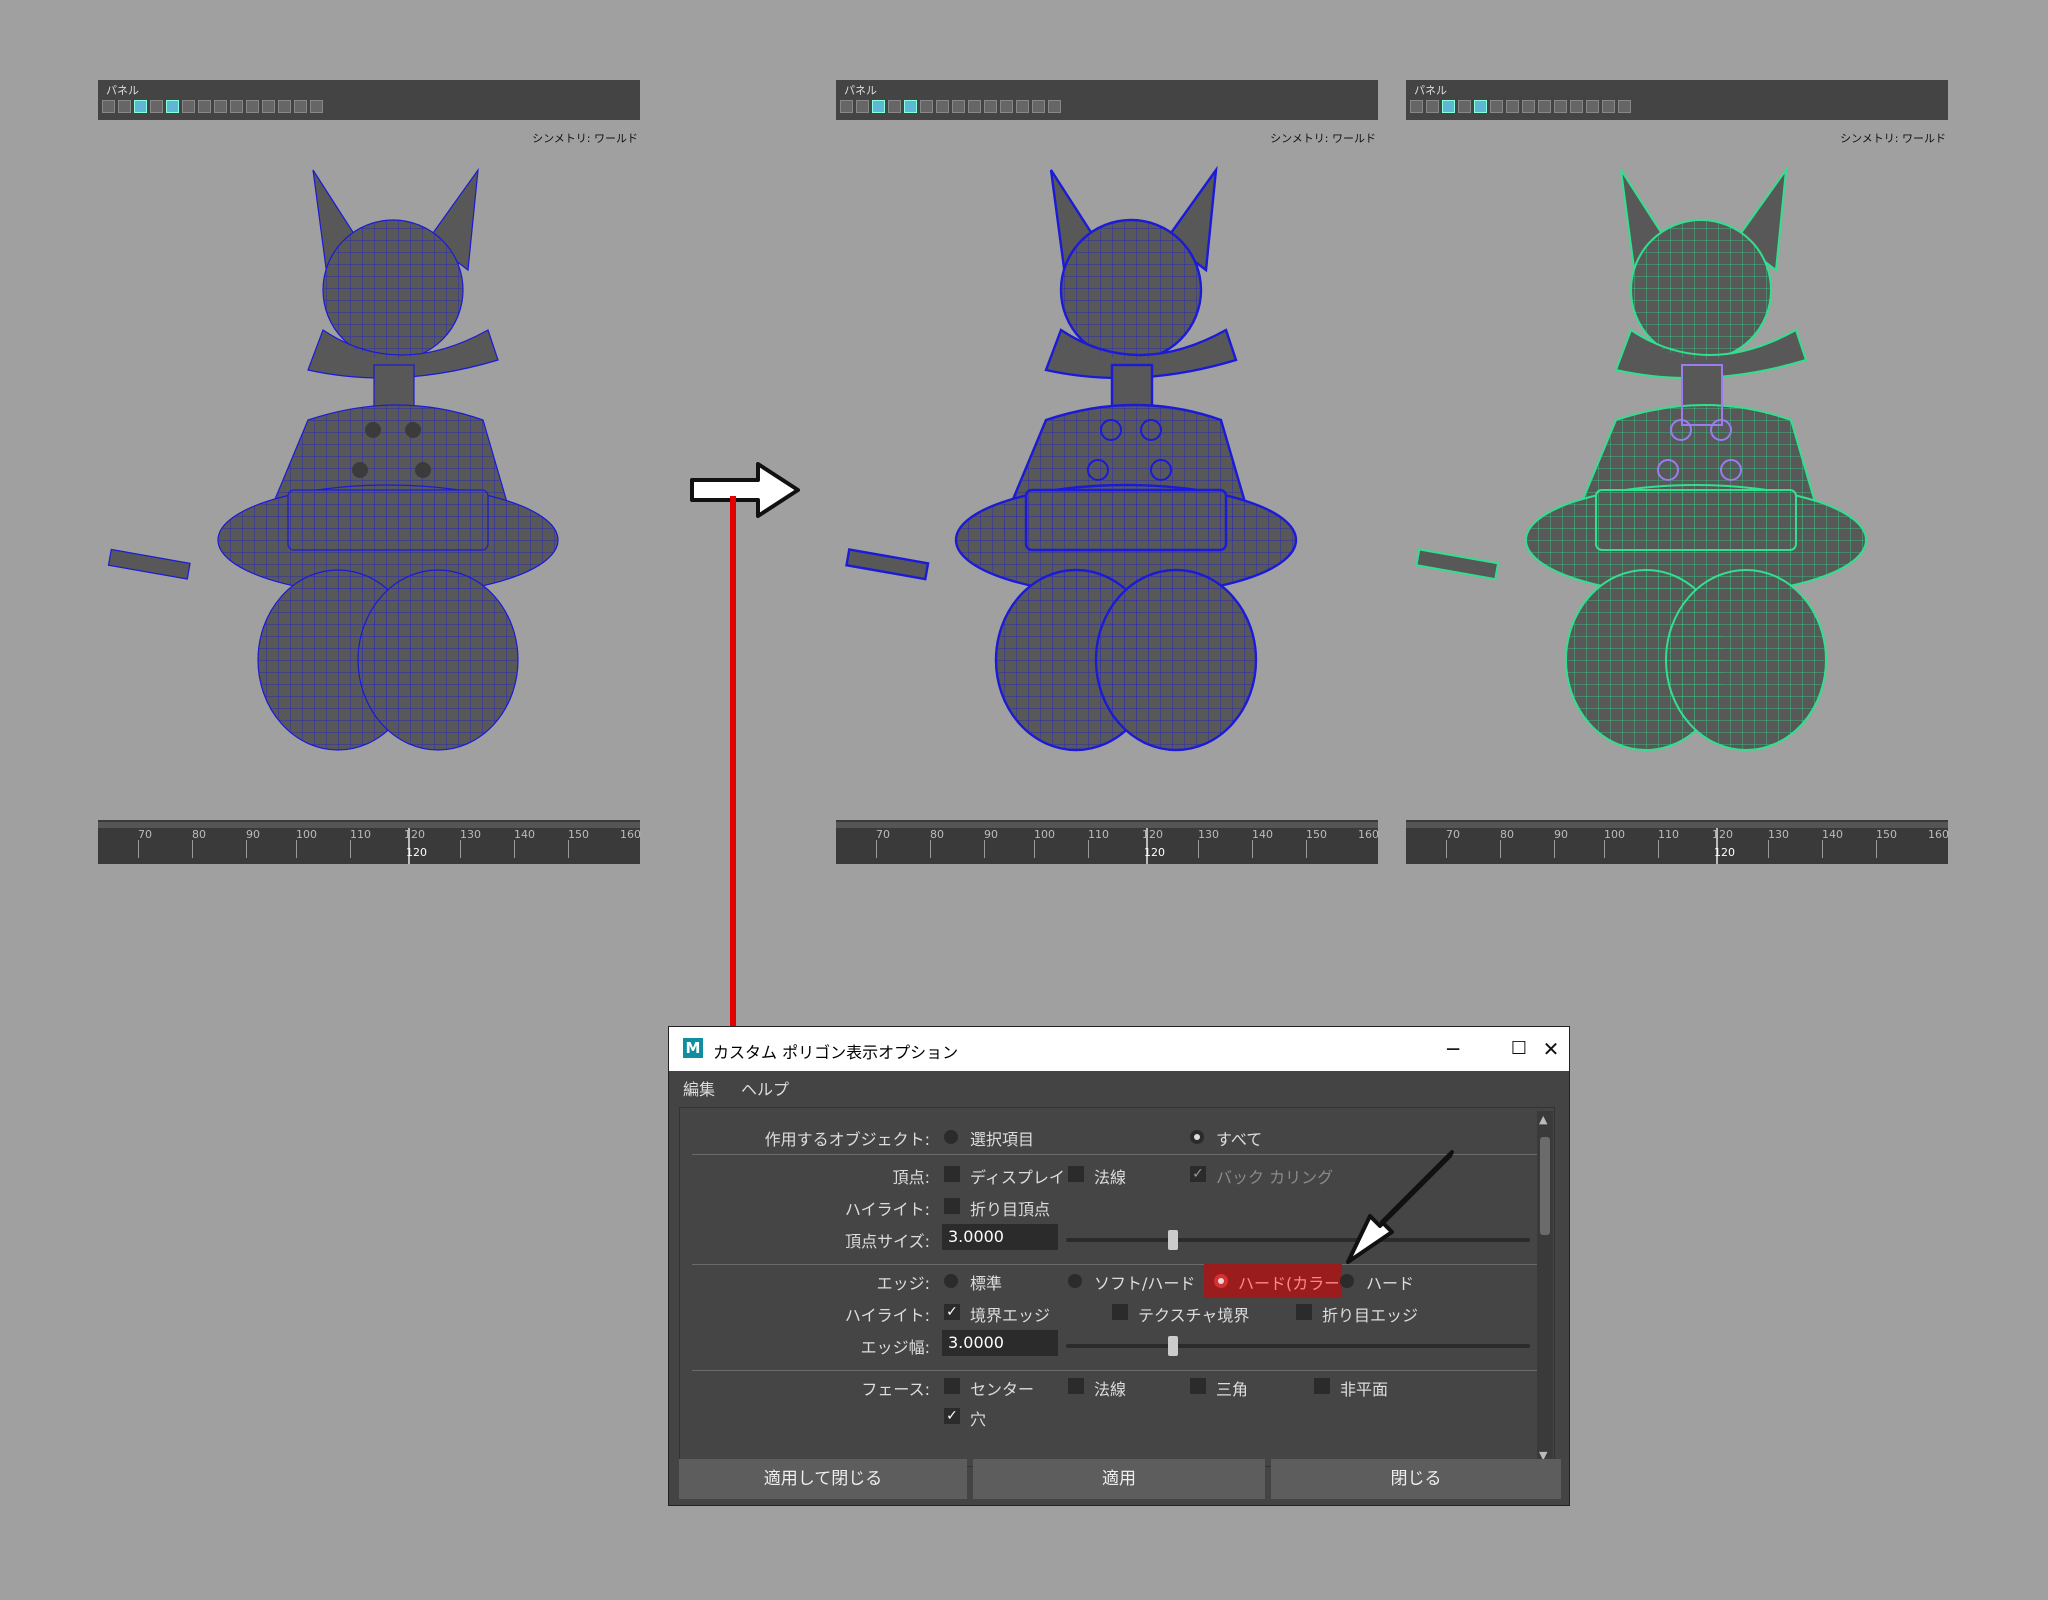 This screenshot has height=1600, width=2048. Describe the element at coordinates (1304, 1312) in the screenshot. I see `checkbox-crease-edges` at that location.